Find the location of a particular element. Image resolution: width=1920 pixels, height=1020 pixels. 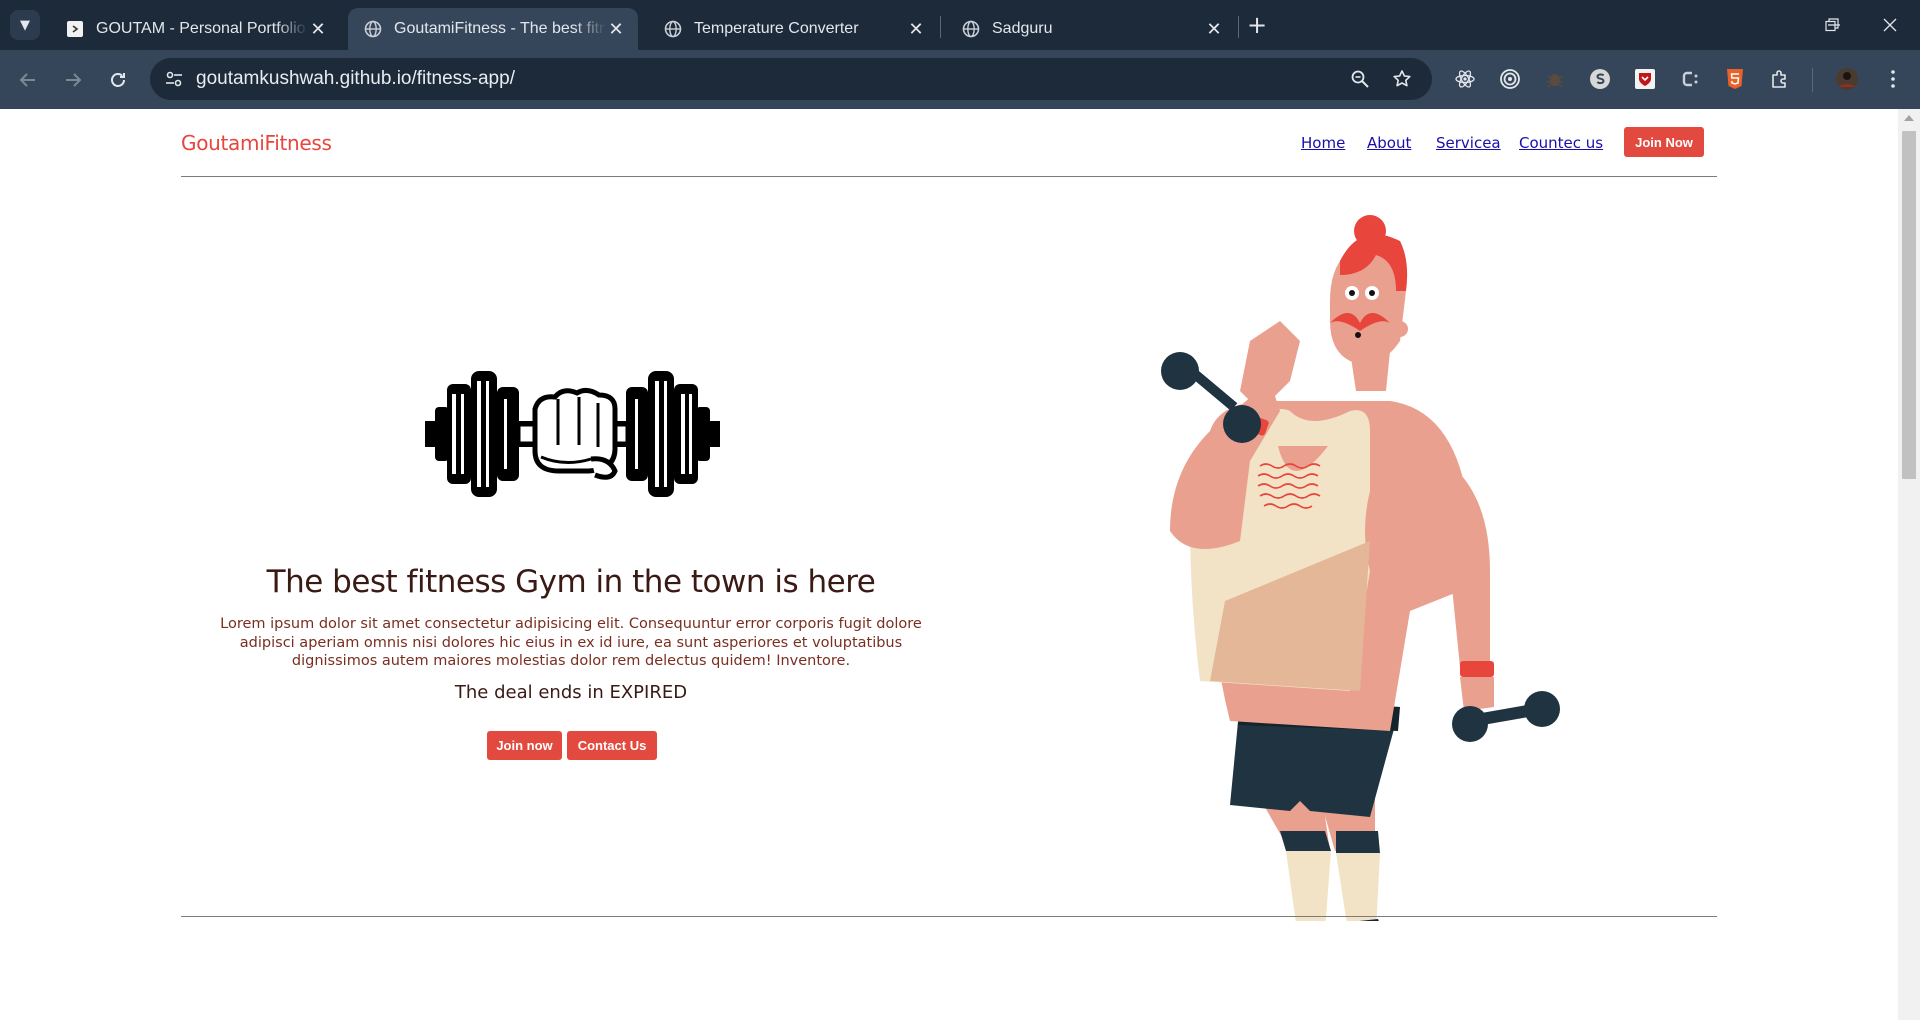

tab-title: GoutamiFitness - The best fitness Gym is located at coordinates (500, 28).